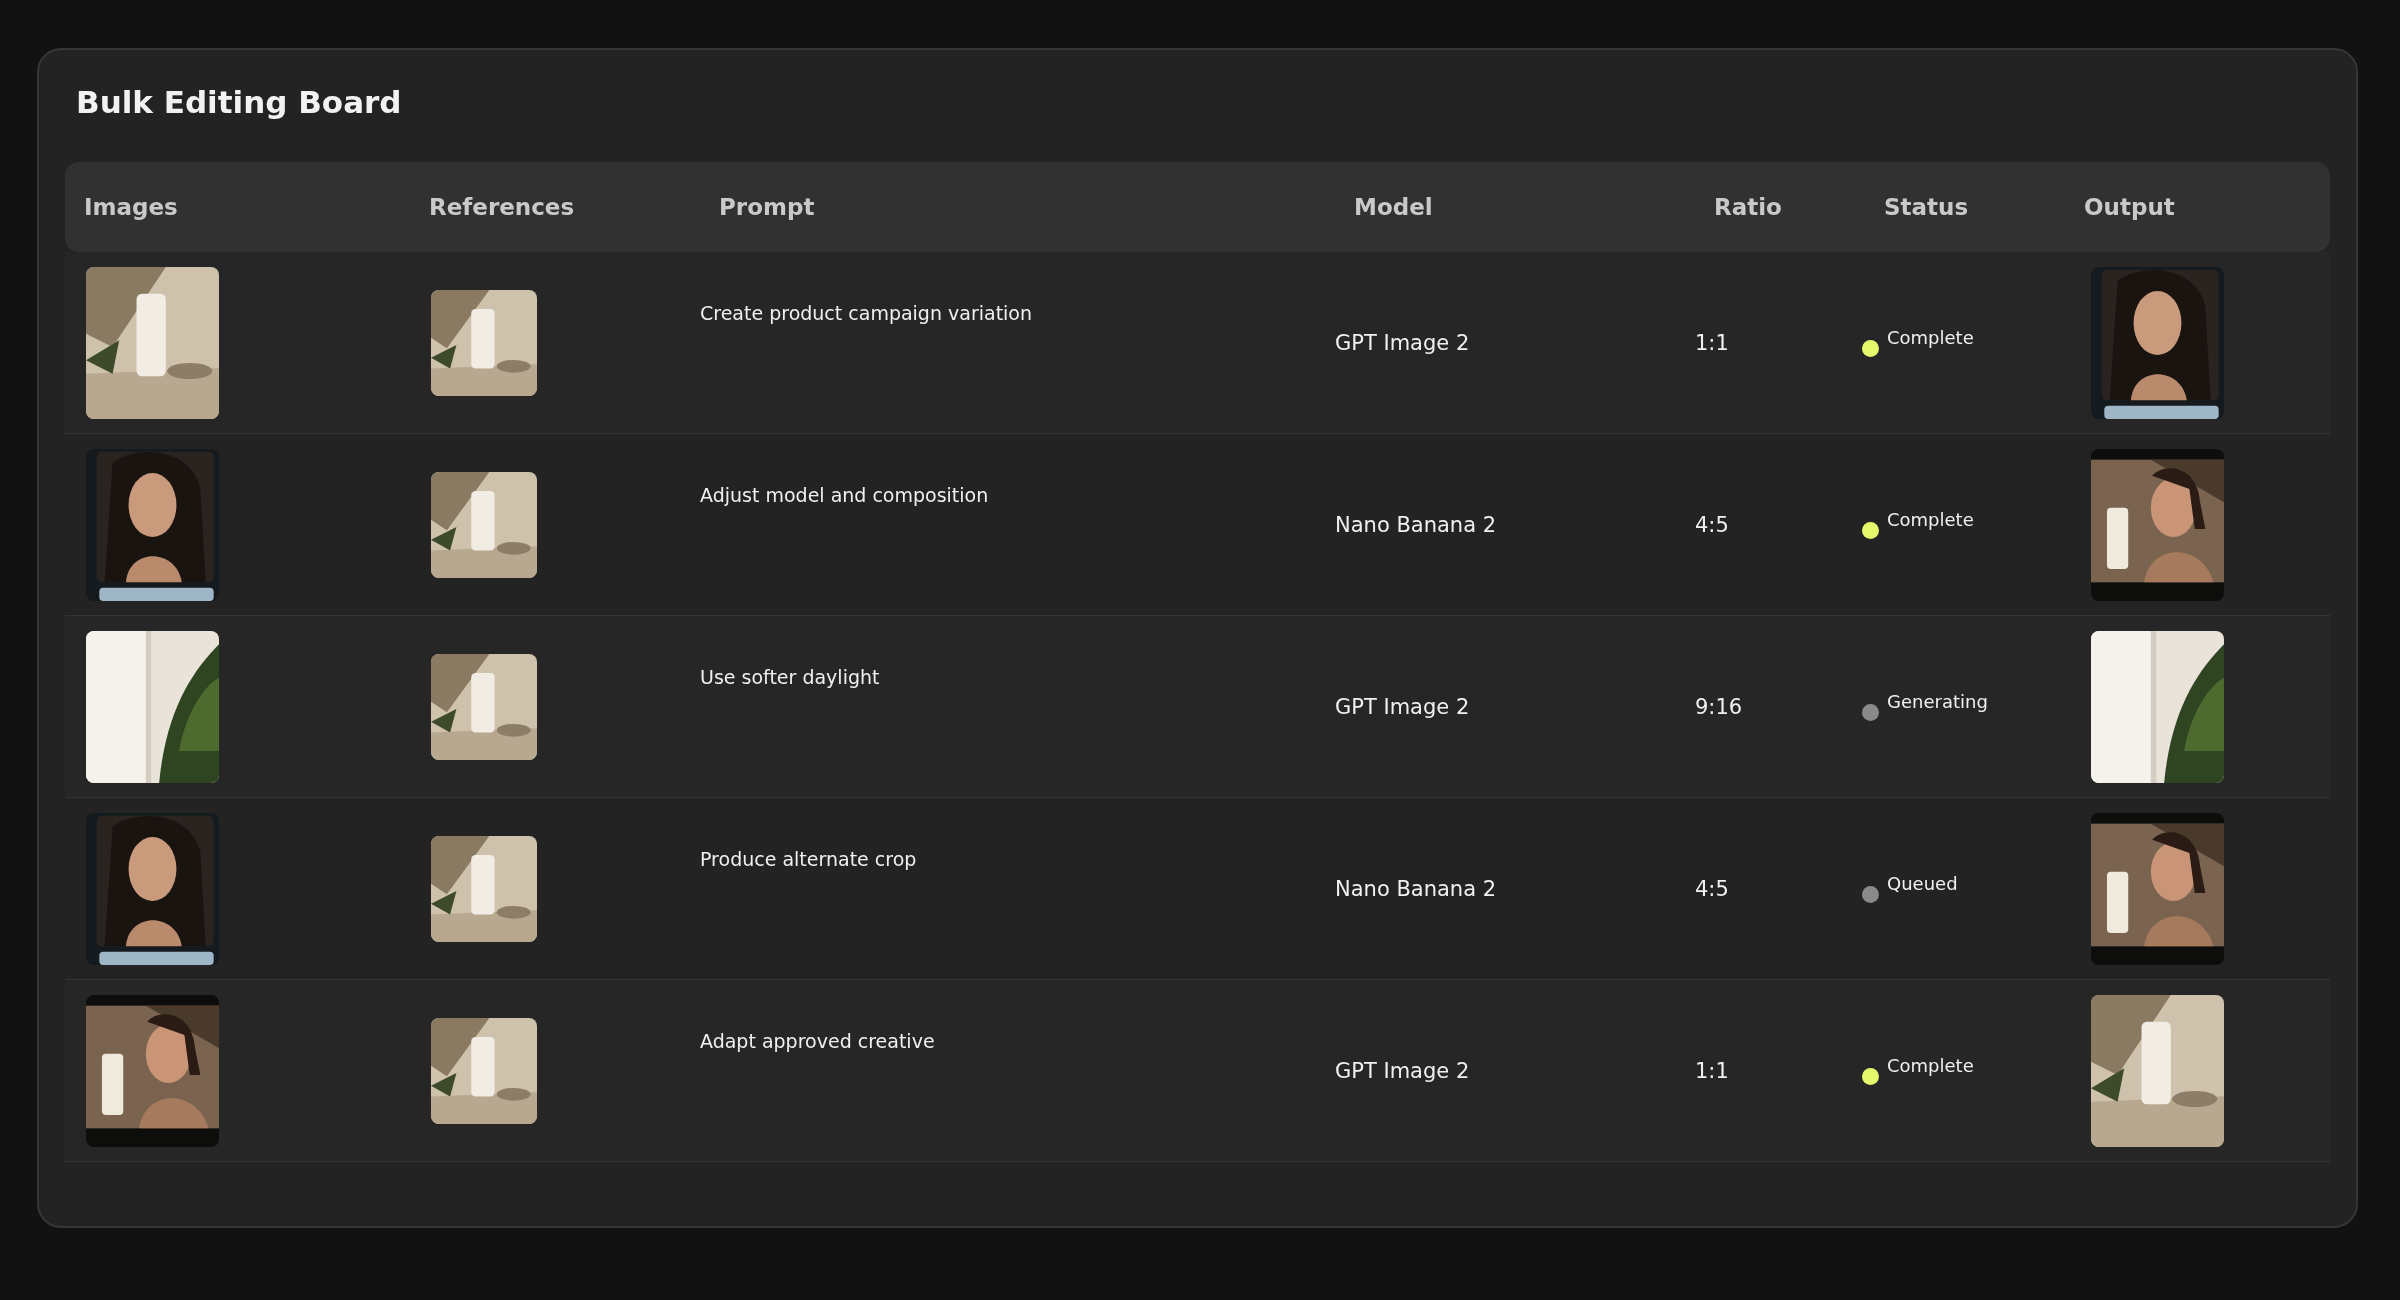 The height and width of the screenshot is (1300, 2400). Describe the element at coordinates (817, 1041) in the screenshot. I see `prompt-text: Adapt approved creative` at that location.